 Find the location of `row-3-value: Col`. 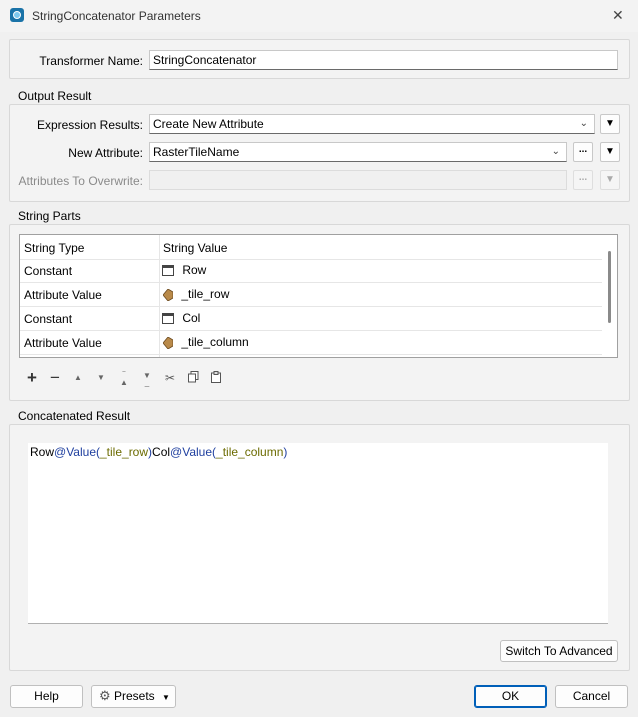

row-3-value: Col is located at coordinates (181, 318).